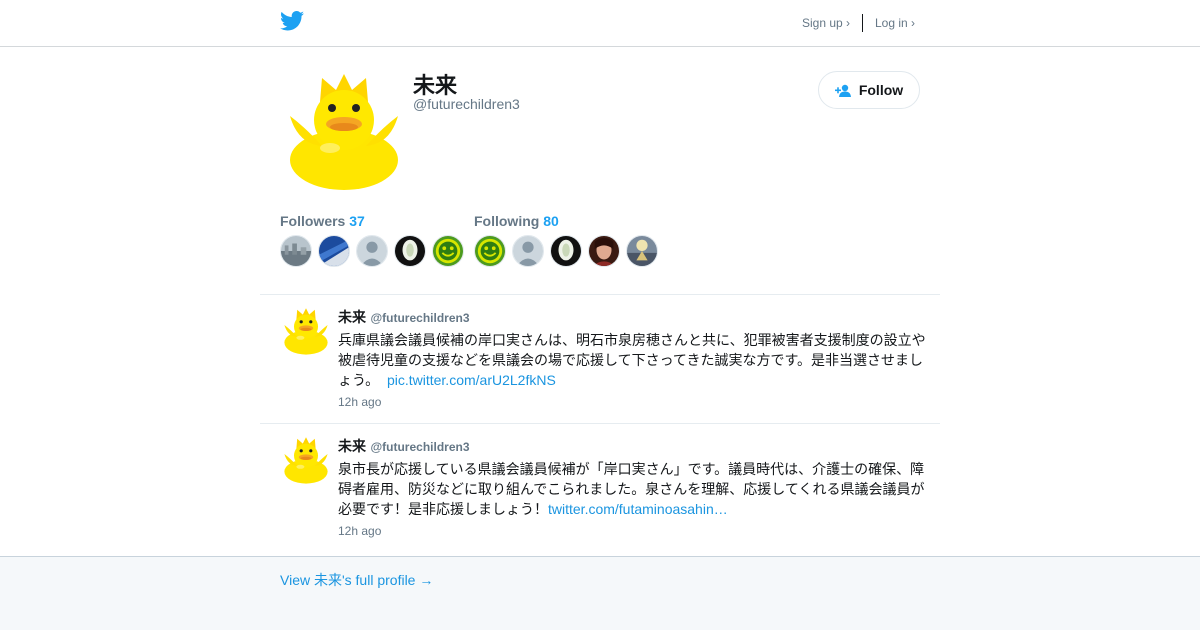  What do you see at coordinates (826, 23) in the screenshot?
I see `signup-link: Sign up ›` at bounding box center [826, 23].